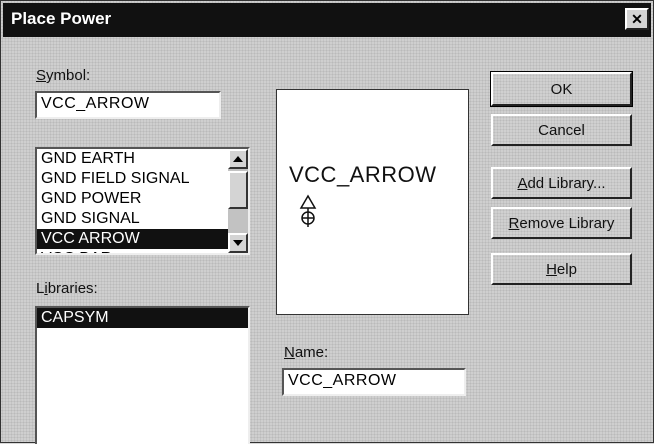  I want to click on close-icon: ✕, so click(637, 18).